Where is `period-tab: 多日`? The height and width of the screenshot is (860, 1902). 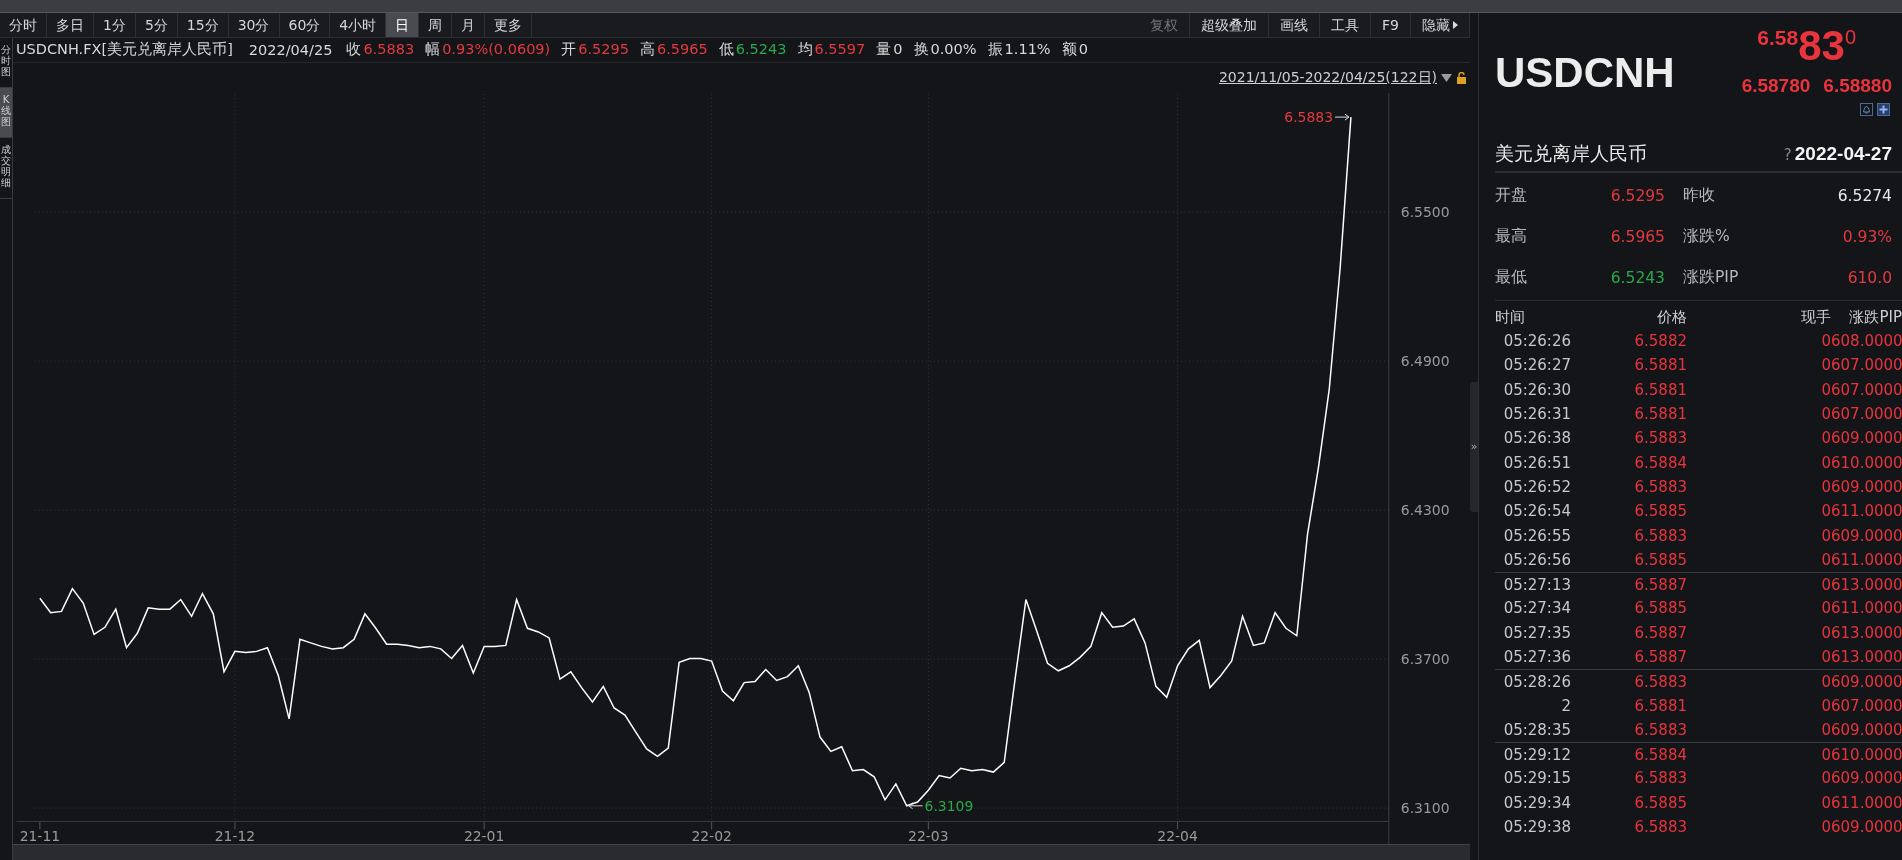 period-tab: 多日 is located at coordinates (70, 25).